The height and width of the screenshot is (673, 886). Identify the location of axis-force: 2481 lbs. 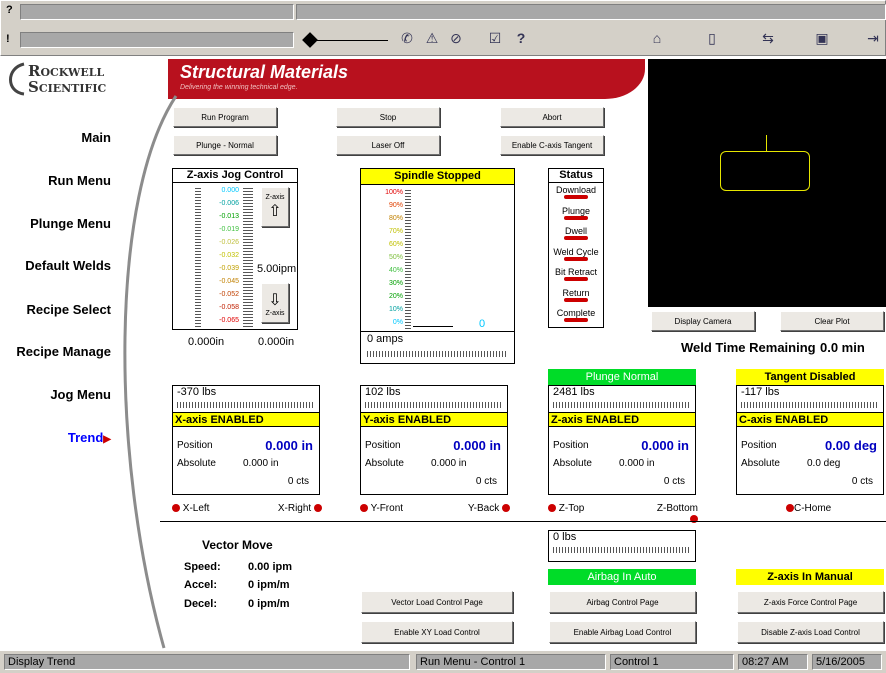
(574, 392).